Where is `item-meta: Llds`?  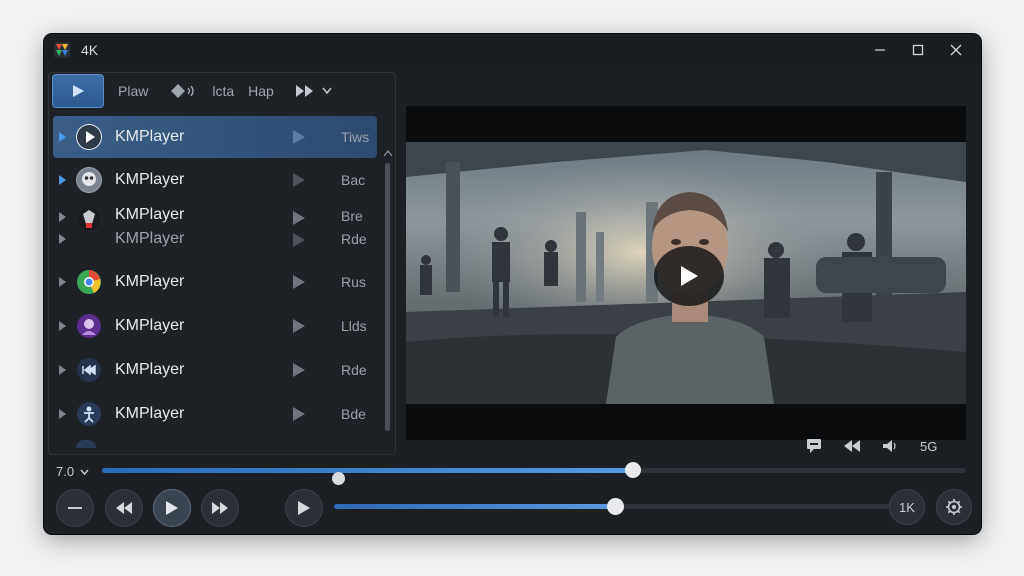 item-meta: Llds is located at coordinates (354, 326).